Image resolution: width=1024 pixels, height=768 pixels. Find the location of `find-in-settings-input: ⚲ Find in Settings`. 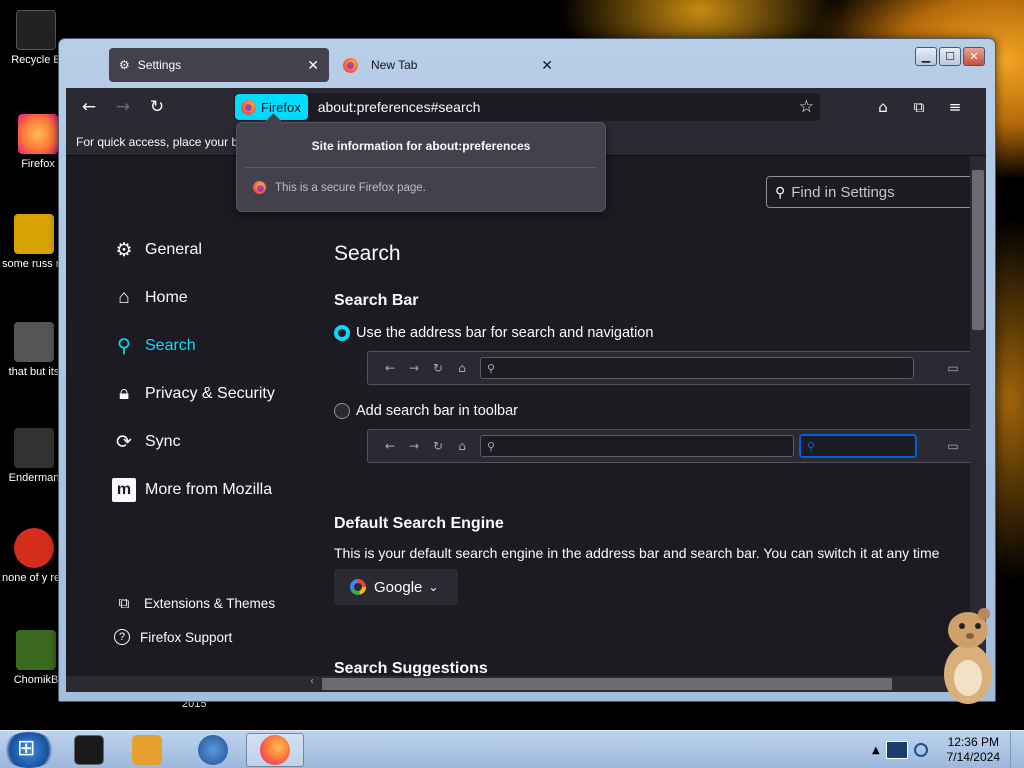

find-in-settings-input: ⚲ Find in Settings is located at coordinates (876, 192).